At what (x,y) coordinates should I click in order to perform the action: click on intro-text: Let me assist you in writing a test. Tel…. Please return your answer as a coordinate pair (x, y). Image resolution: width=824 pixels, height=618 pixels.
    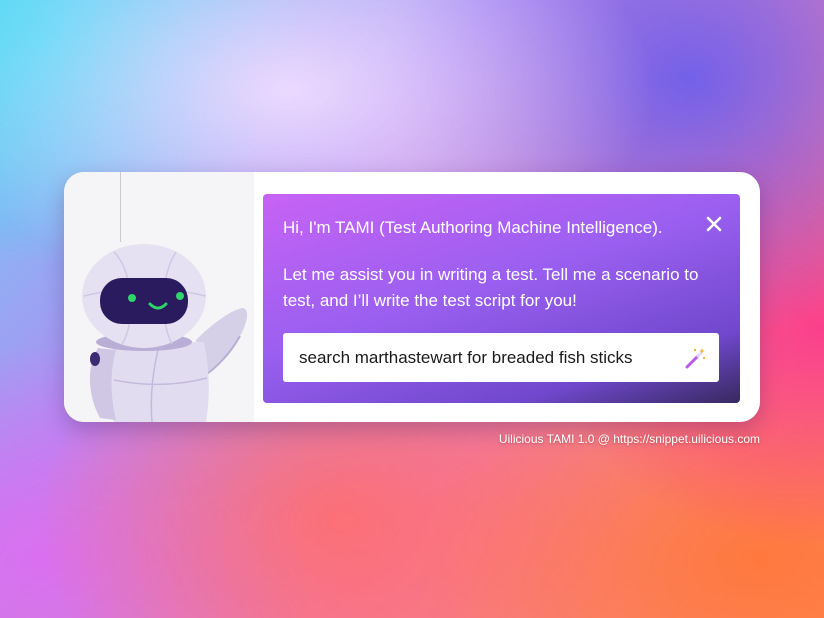
    Looking at the image, I should click on (491, 287).